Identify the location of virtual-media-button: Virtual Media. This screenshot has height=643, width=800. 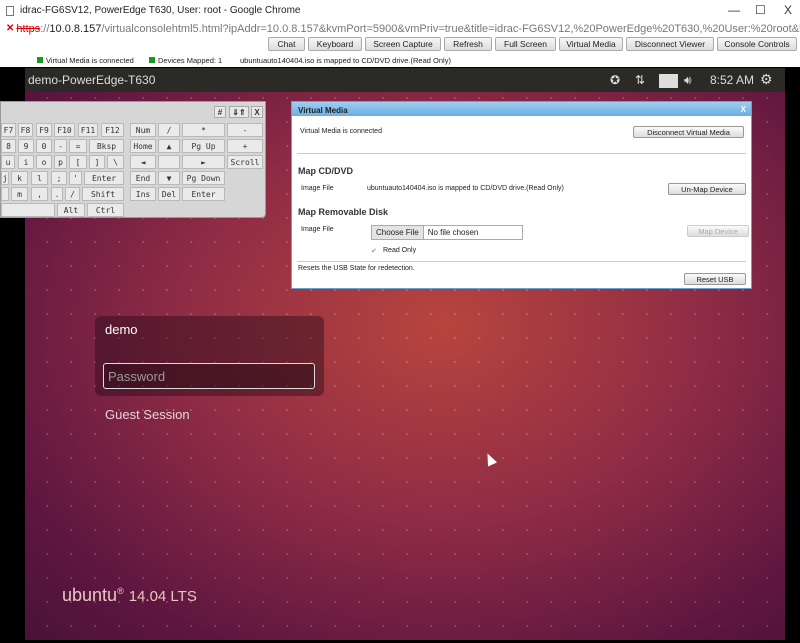
(591, 44).